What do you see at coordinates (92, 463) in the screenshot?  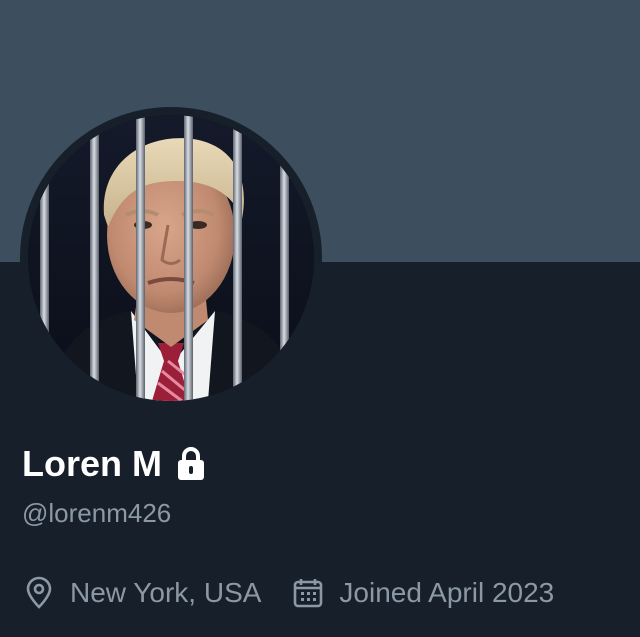 I see `display-name: Loren M` at bounding box center [92, 463].